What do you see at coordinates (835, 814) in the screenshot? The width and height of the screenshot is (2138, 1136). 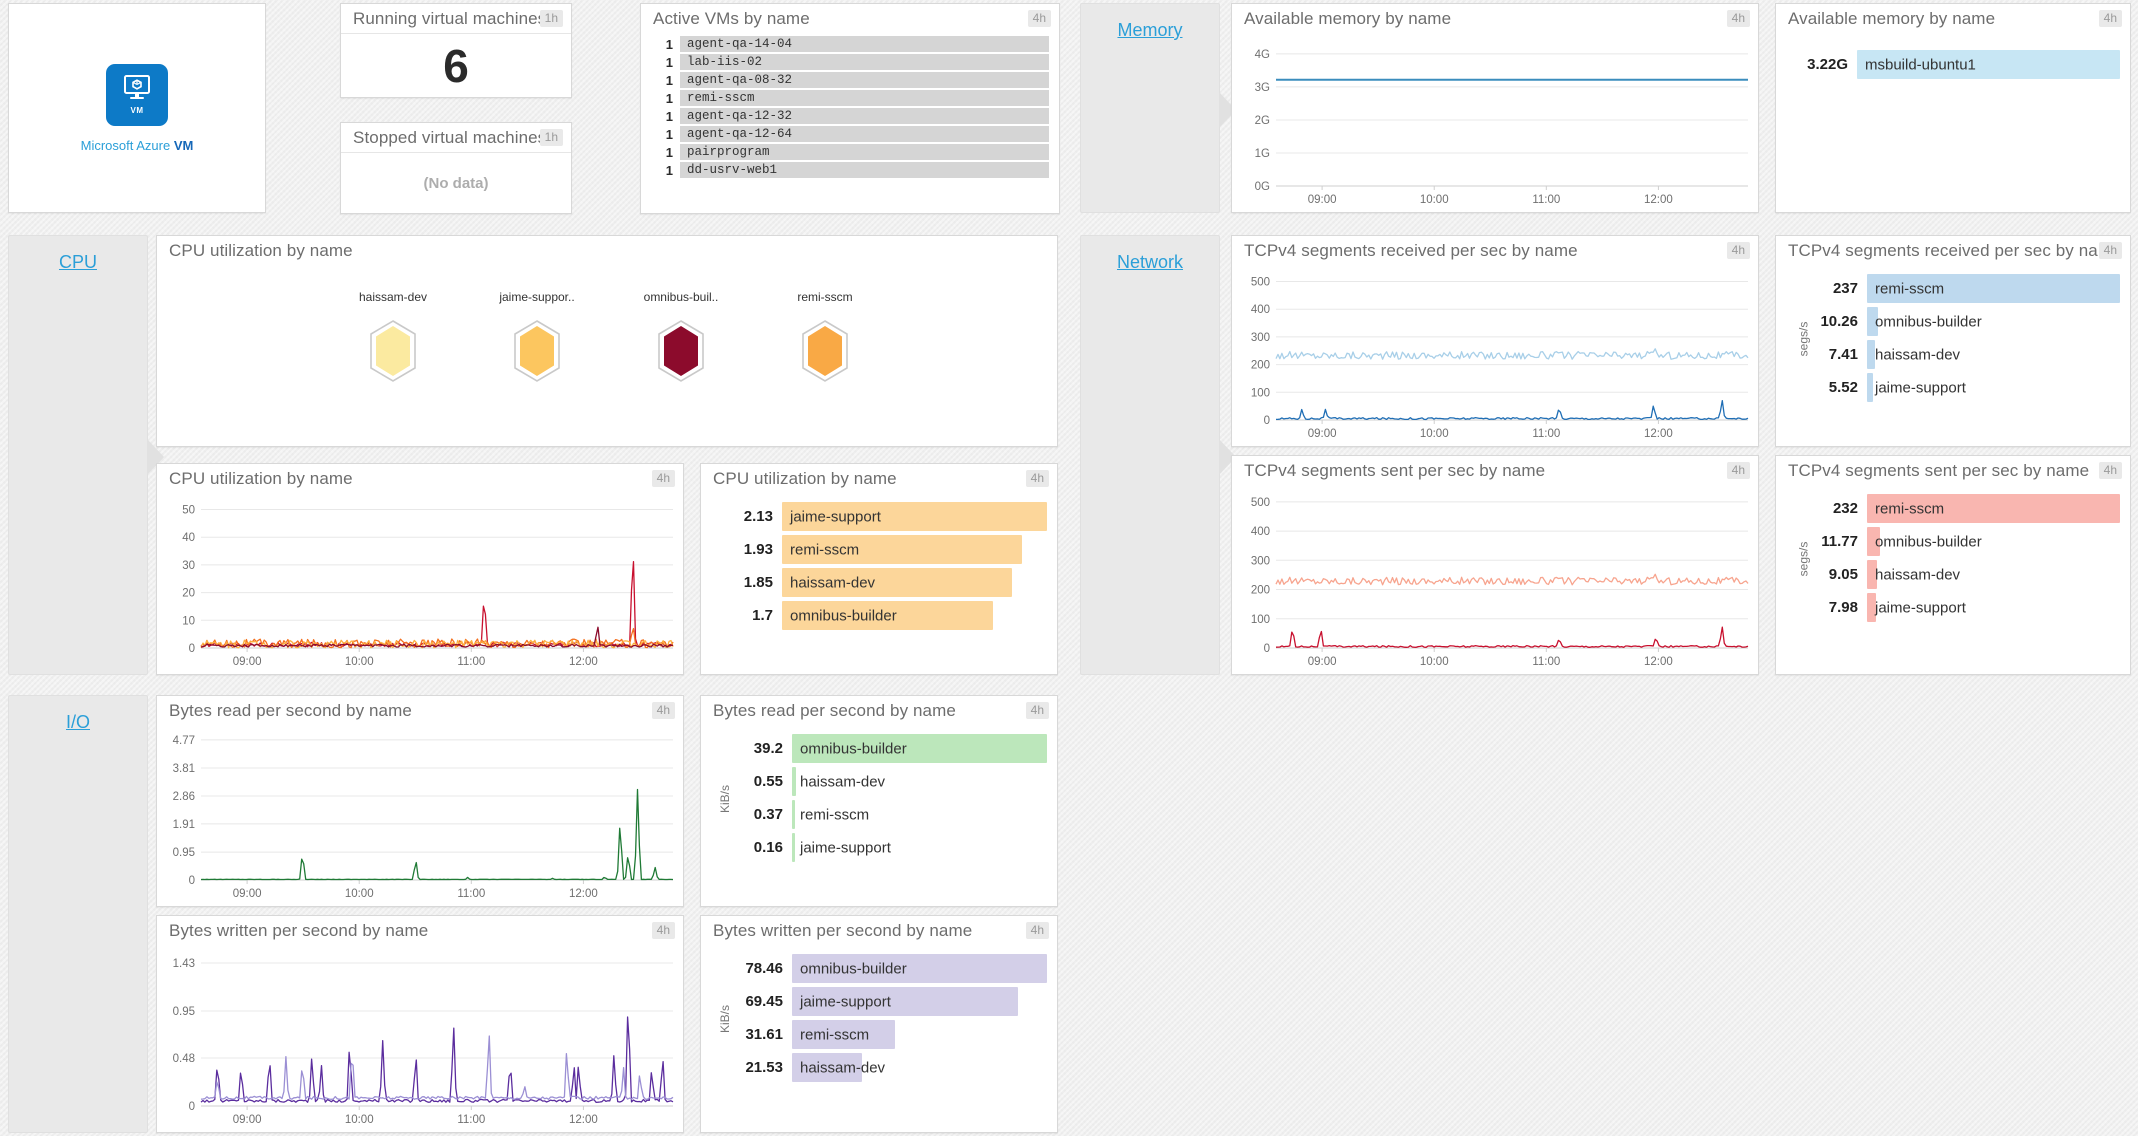 I see `toplist-label: remi-sscm` at bounding box center [835, 814].